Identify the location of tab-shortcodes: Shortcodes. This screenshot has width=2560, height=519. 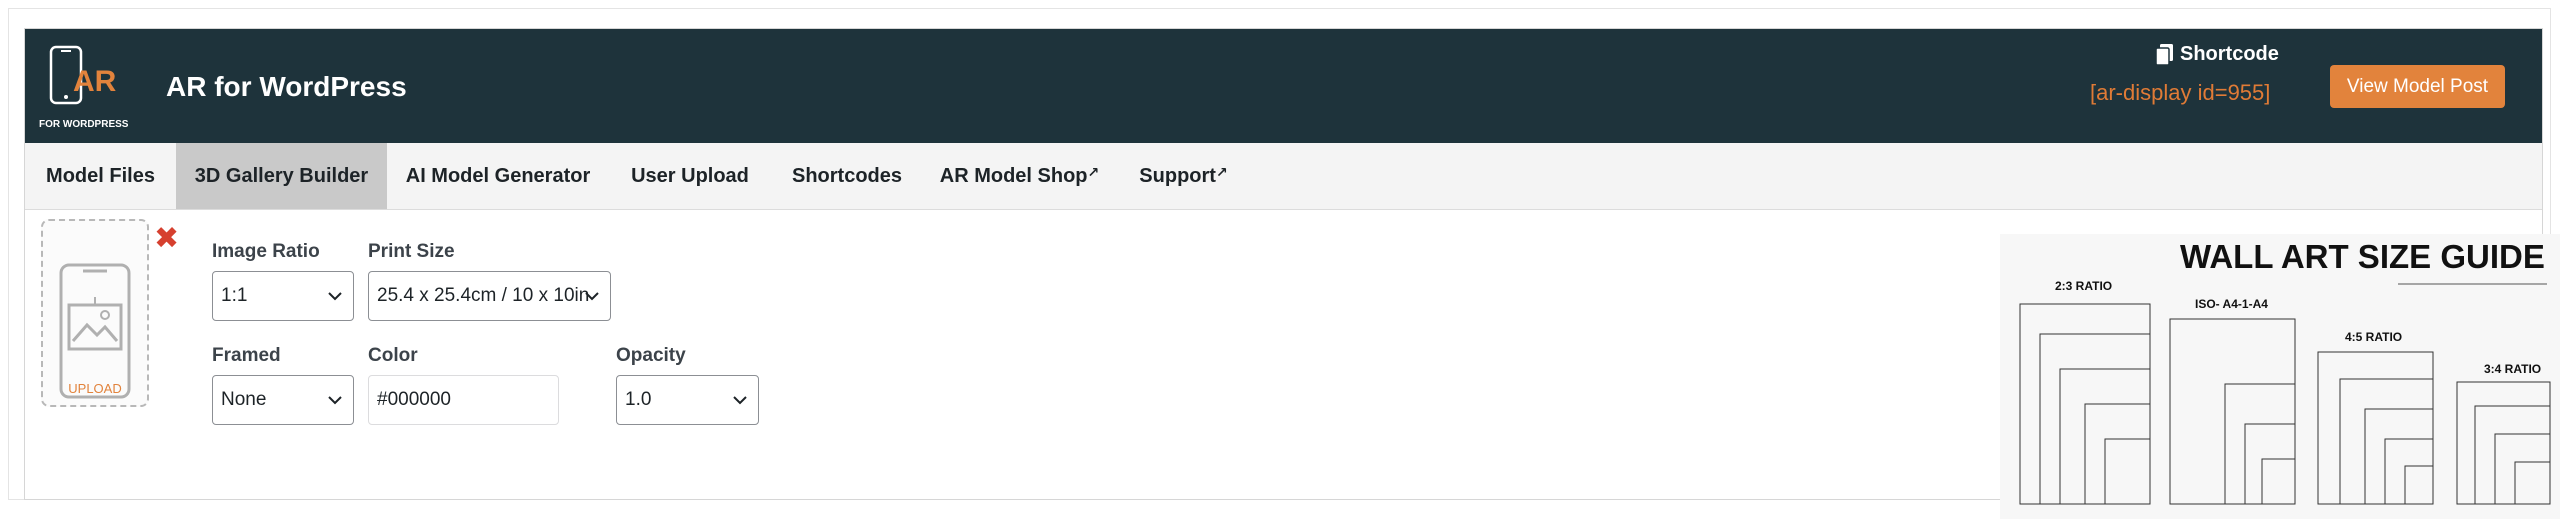
(847, 176).